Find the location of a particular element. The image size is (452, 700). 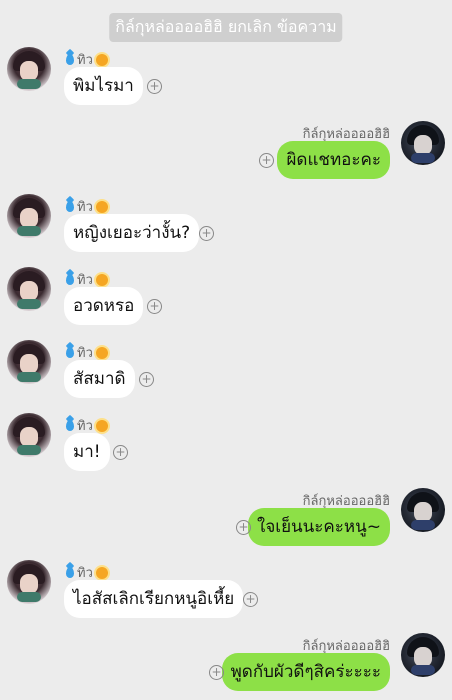

message-bubble: พิมไรมา is located at coordinates (103, 86).